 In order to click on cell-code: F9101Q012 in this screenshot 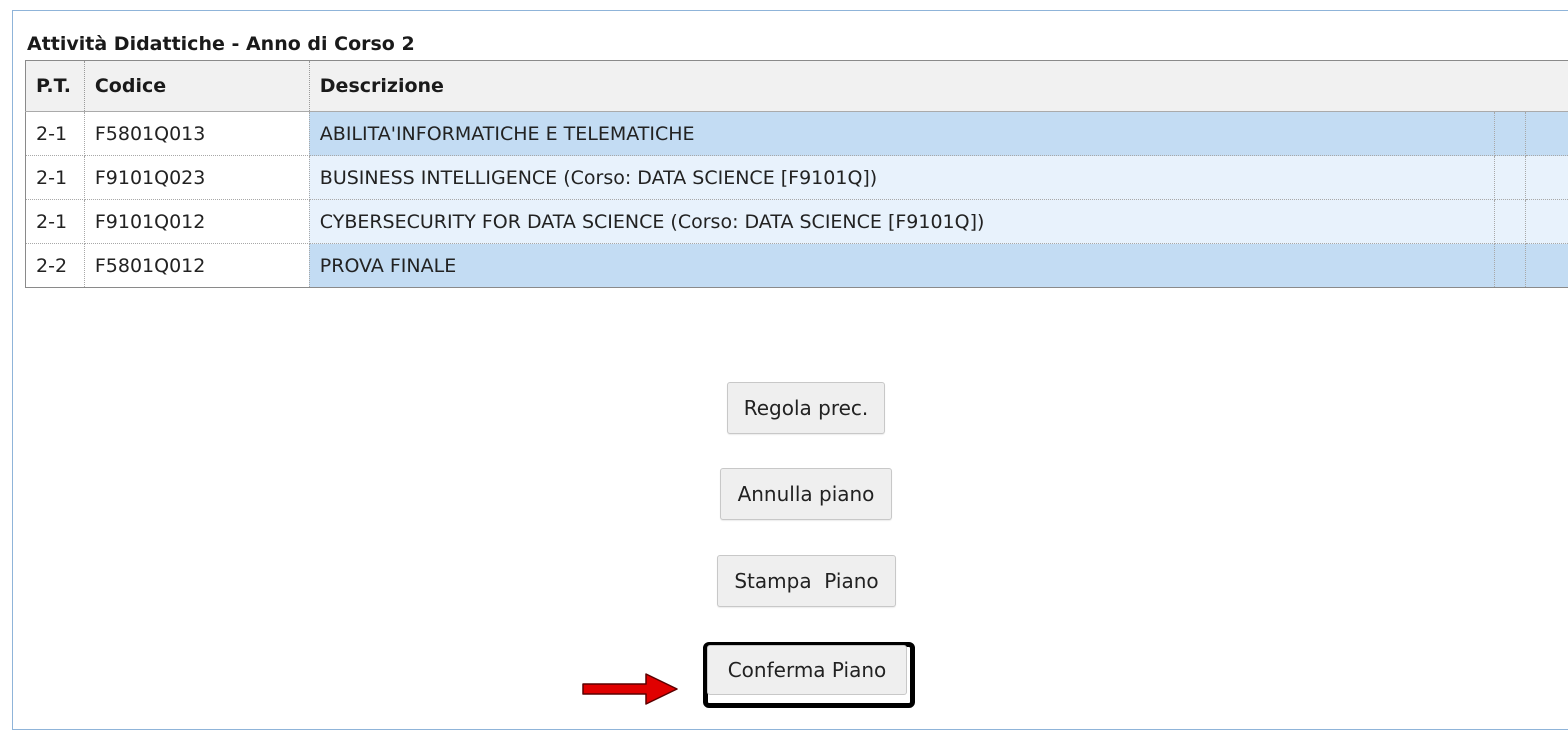, I will do `click(196, 222)`.